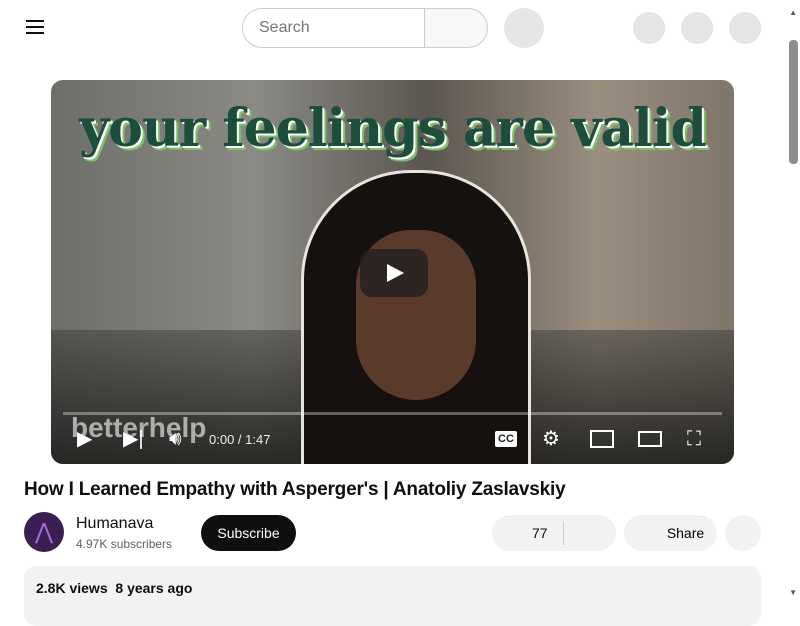 This screenshot has height=626, width=800. What do you see at coordinates (745, 28) in the screenshot?
I see `account-avatar` at bounding box center [745, 28].